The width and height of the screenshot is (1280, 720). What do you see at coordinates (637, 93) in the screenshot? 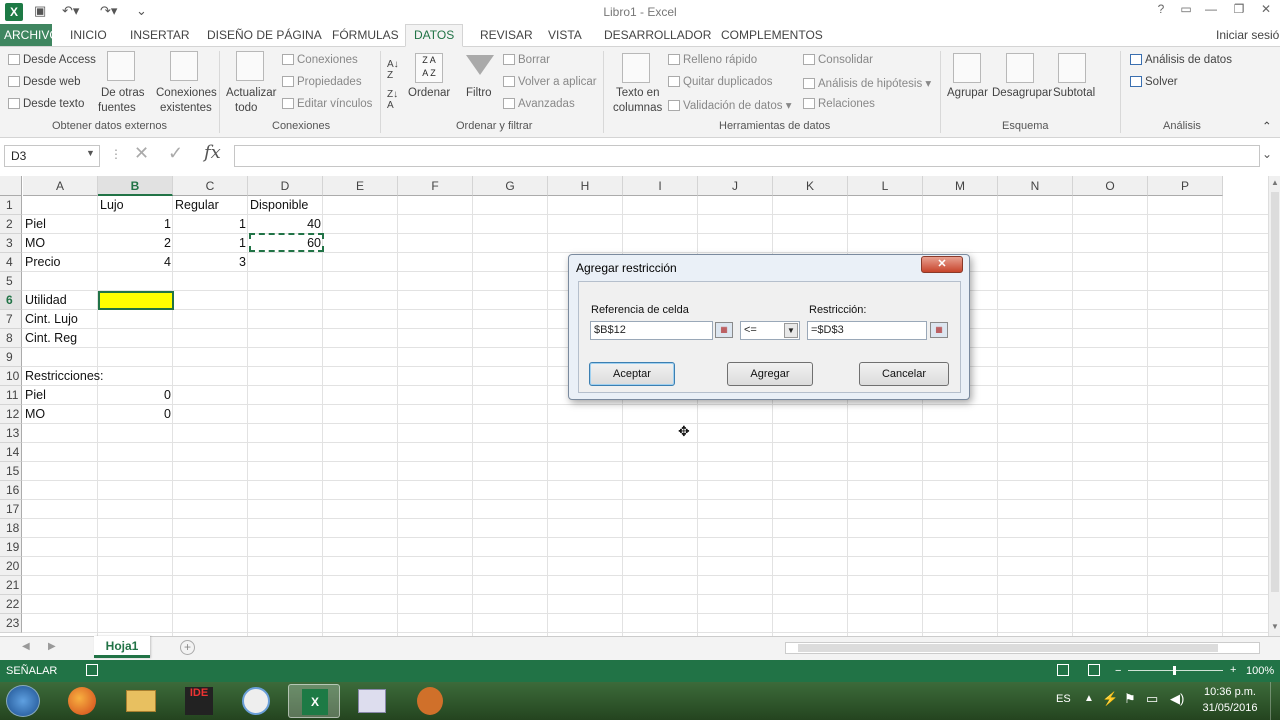
I see `text-to-columns-label1: Texto en` at bounding box center [637, 93].